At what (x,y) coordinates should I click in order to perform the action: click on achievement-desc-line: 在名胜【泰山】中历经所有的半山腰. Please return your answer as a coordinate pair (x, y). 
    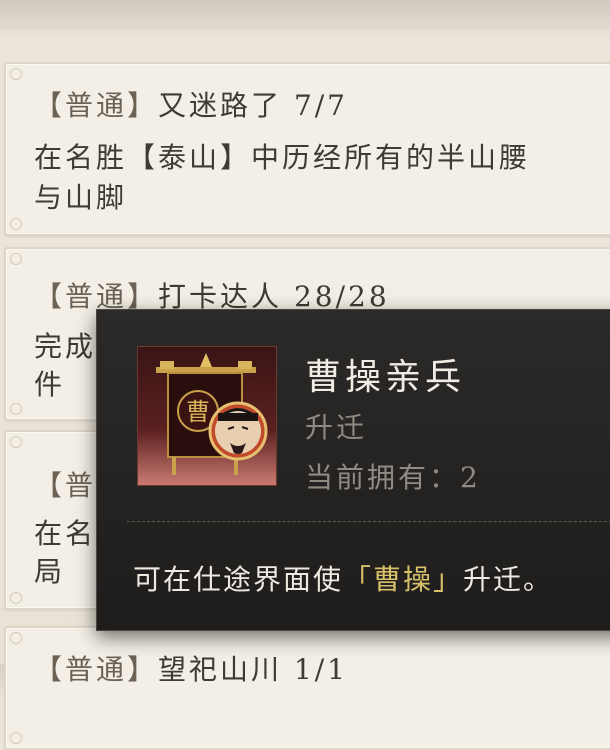
    Looking at the image, I should click on (282, 157).